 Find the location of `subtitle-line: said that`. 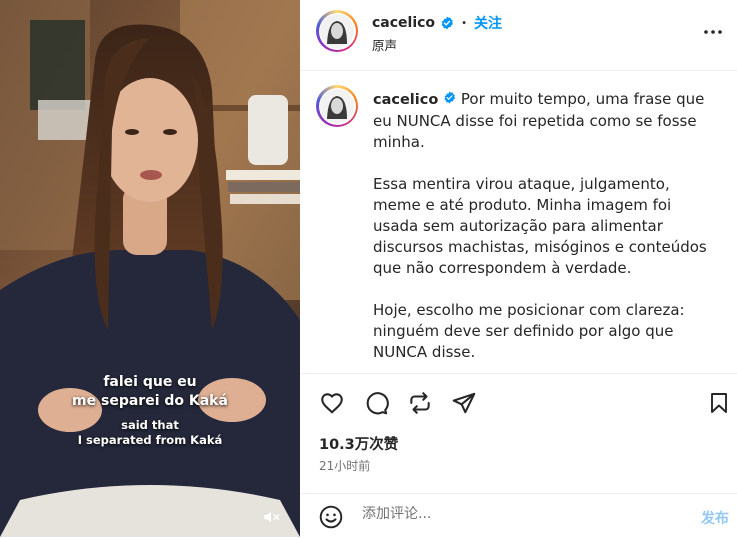

subtitle-line: said that is located at coordinates (150, 425).